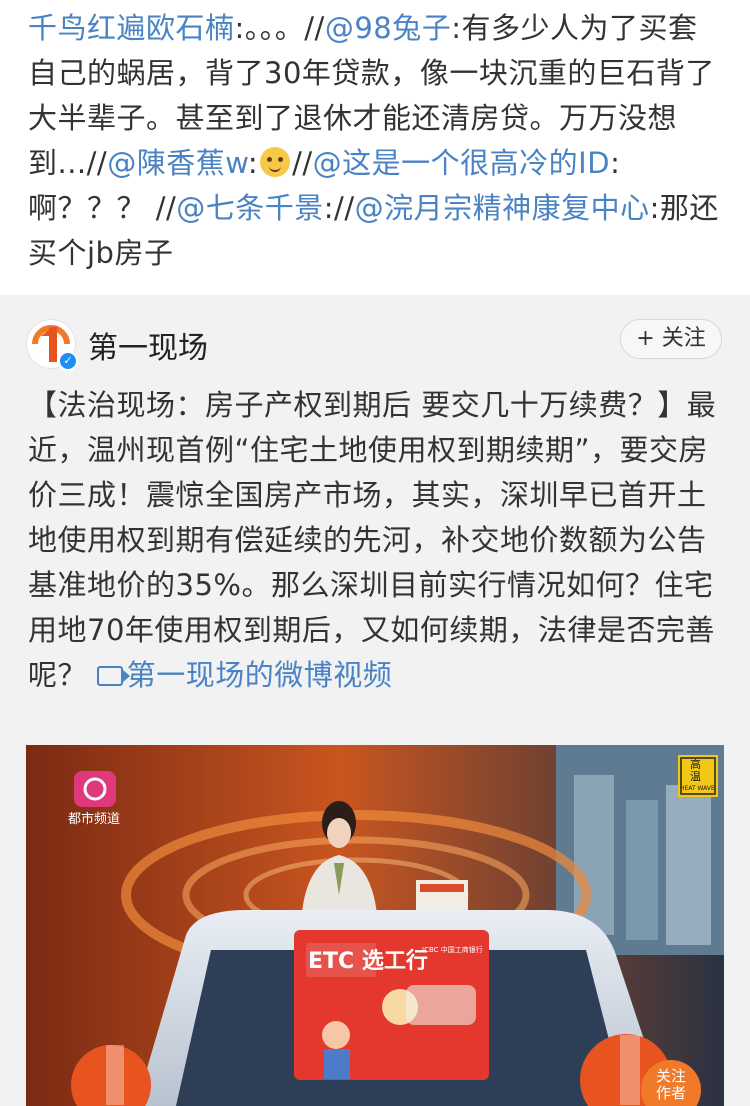 This screenshot has width=750, height=1106. I want to click on user-mention-link: @98兔子, so click(388, 28).